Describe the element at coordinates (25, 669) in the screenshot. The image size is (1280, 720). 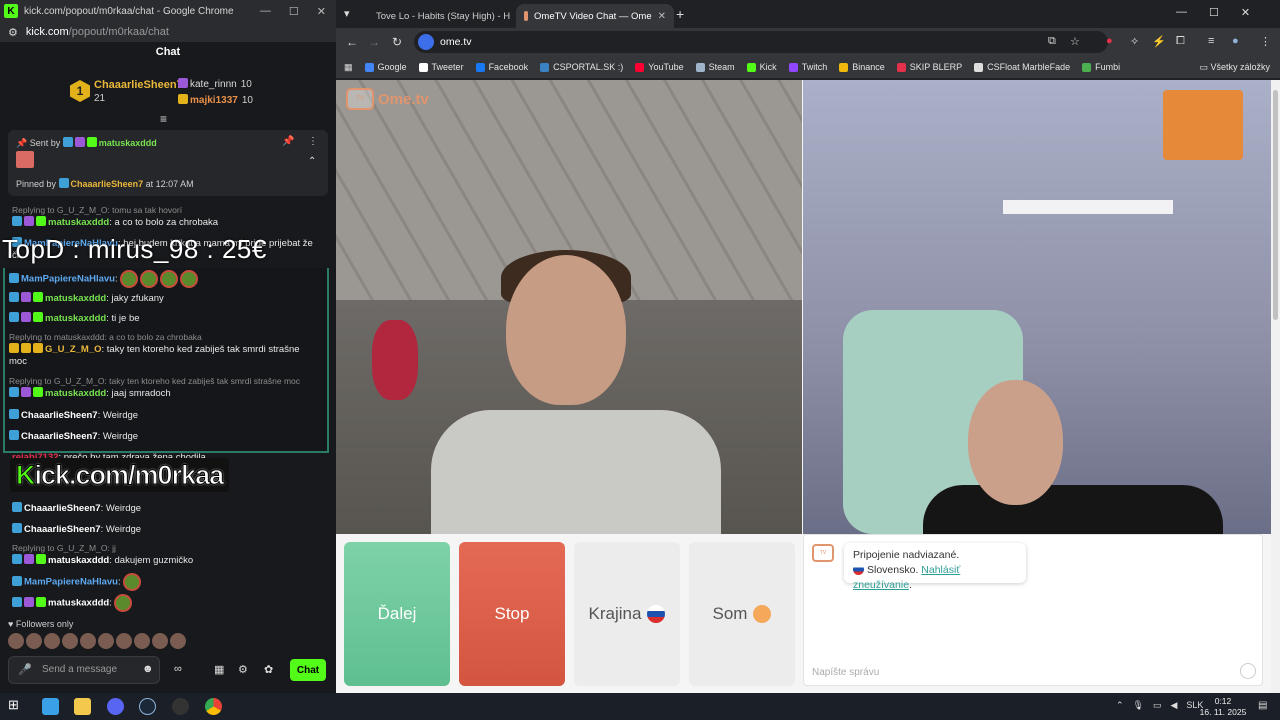
I see `mic-icon: 🎤` at that location.